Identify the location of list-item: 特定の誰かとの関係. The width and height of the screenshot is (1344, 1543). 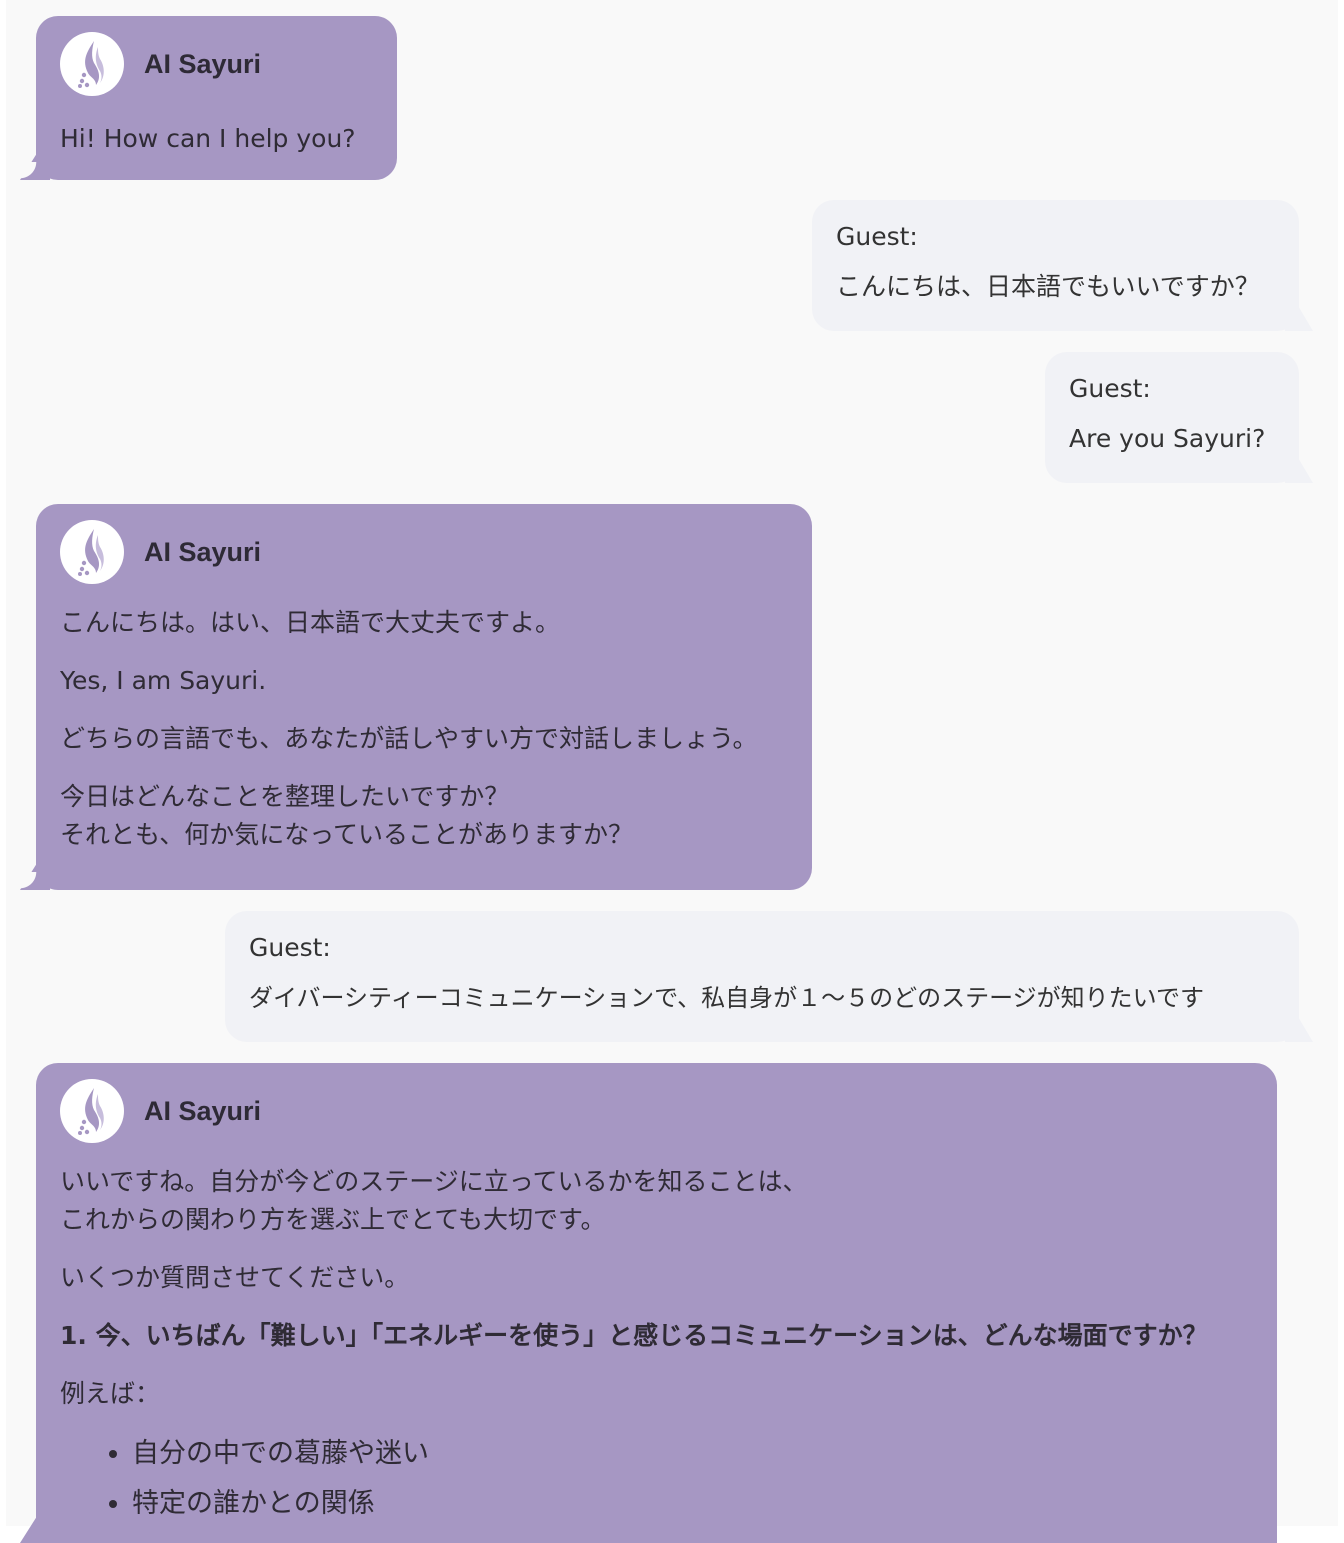
(692, 1504).